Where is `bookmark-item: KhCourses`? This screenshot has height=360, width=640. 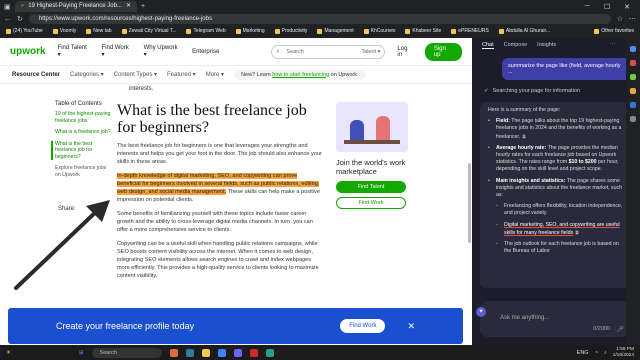
bookmark-item: KhCourses is located at coordinates (379, 31).